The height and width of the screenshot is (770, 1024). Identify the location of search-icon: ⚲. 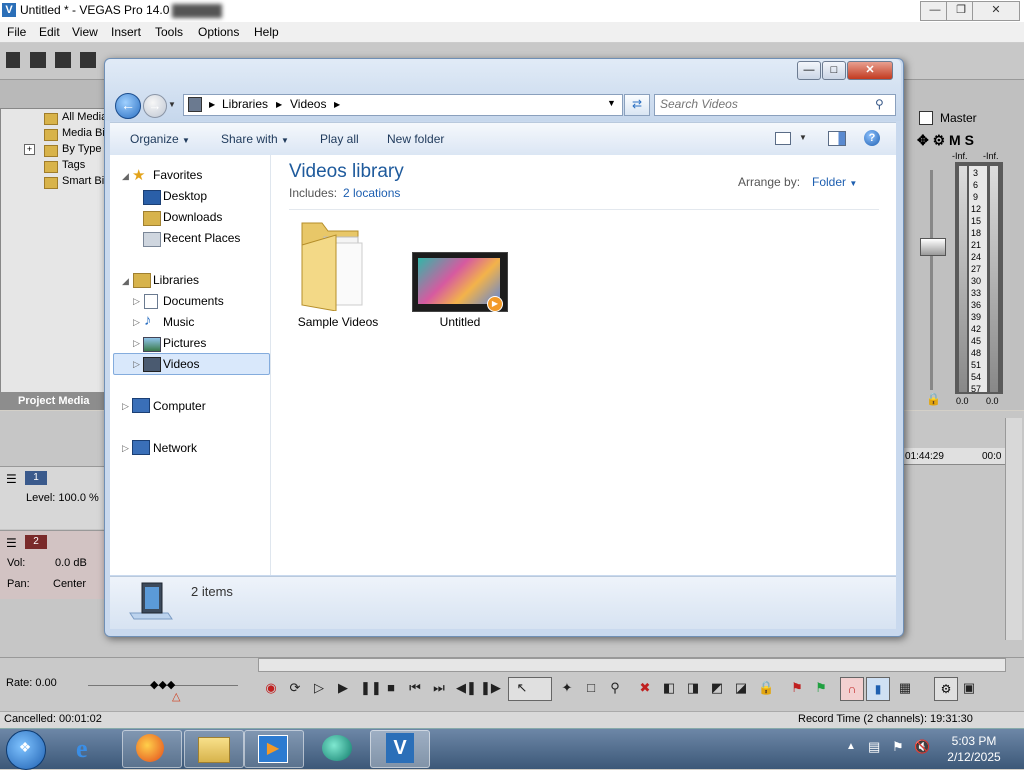
(879, 104).